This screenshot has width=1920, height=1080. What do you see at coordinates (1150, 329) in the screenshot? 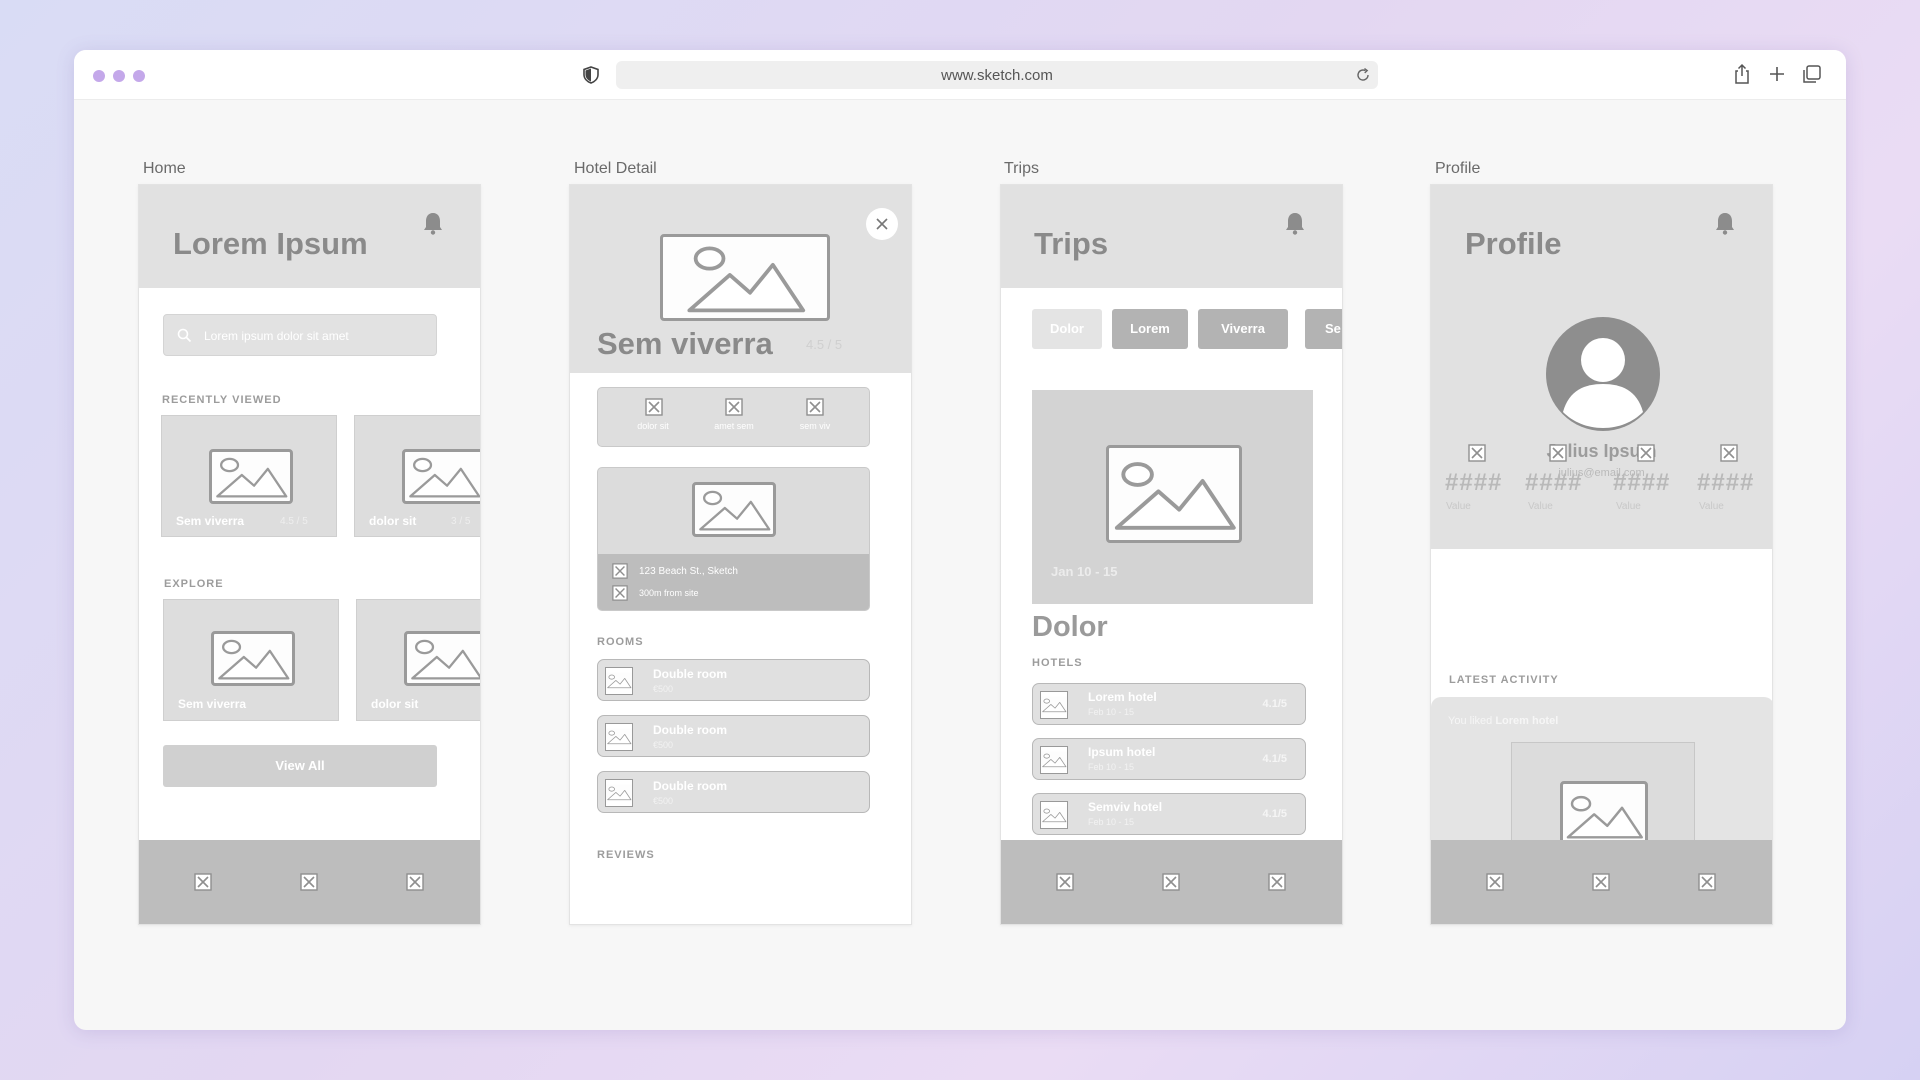
I see `chip-lorem: Lorem` at bounding box center [1150, 329].